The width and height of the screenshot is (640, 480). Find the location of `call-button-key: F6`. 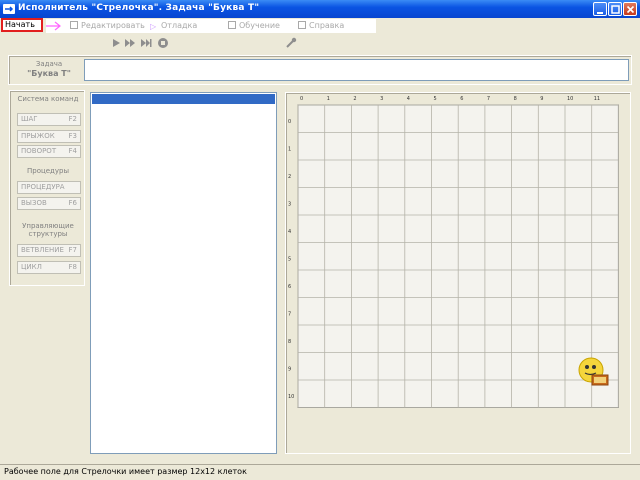

call-button-key: F6 is located at coordinates (72, 203).